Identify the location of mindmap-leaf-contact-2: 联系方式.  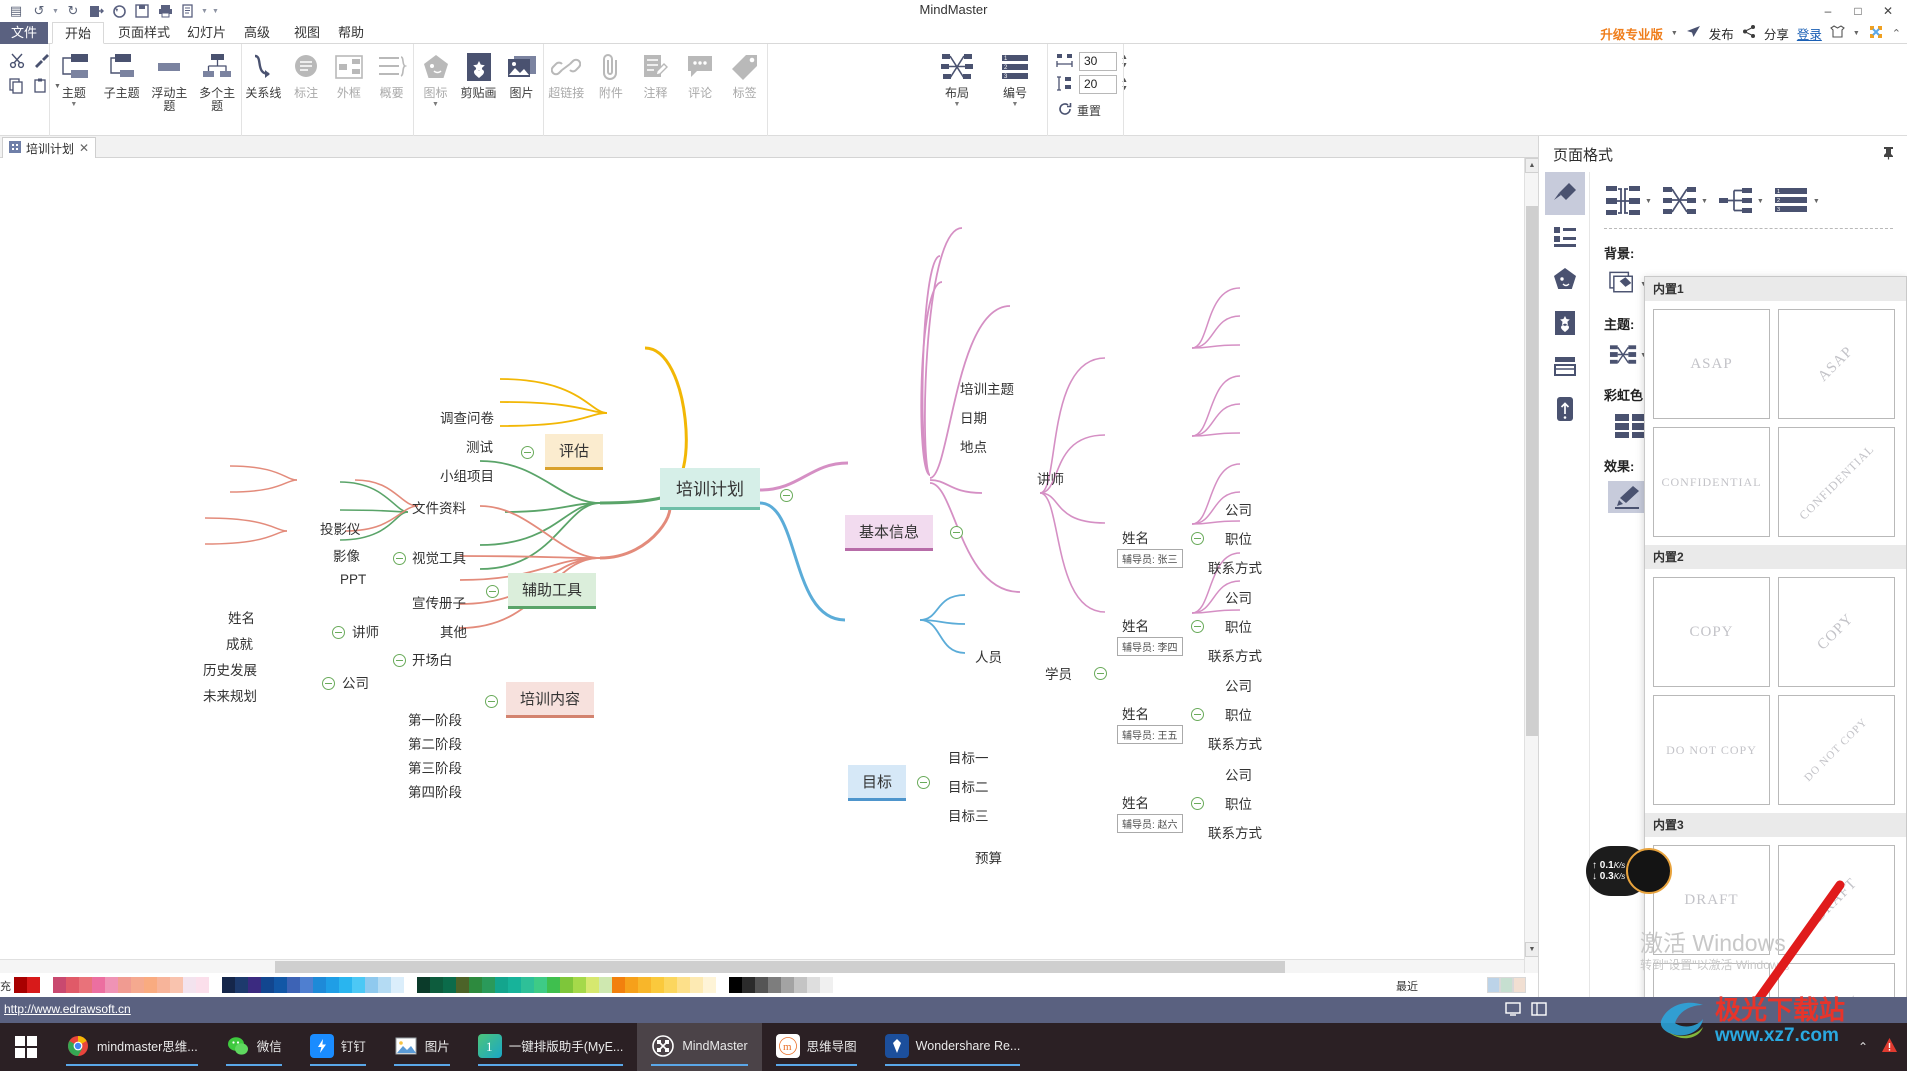
(1235, 655).